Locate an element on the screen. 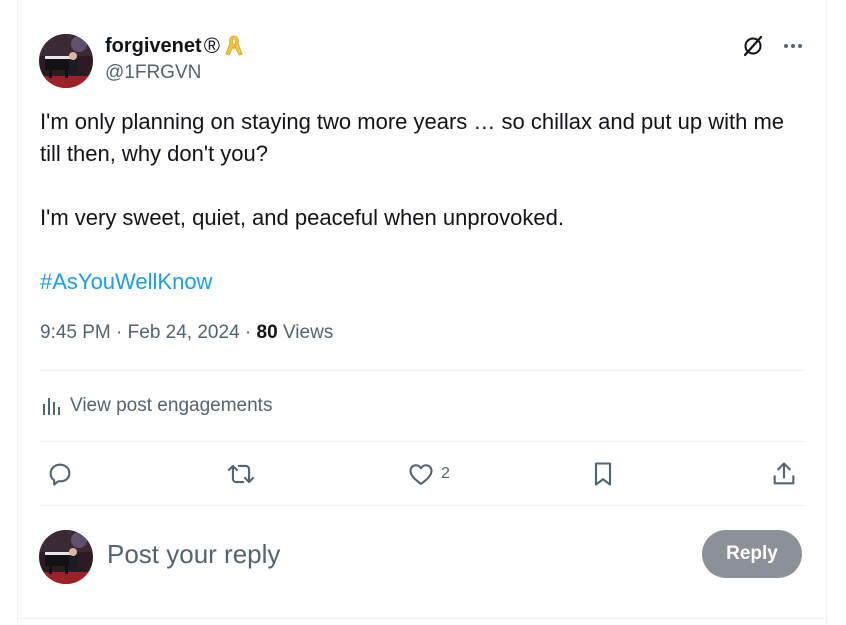 The width and height of the screenshot is (846, 625). tweet-meta: 9:45 PM · Feb 24, 2024 · 80 Views is located at coordinates (186, 333).